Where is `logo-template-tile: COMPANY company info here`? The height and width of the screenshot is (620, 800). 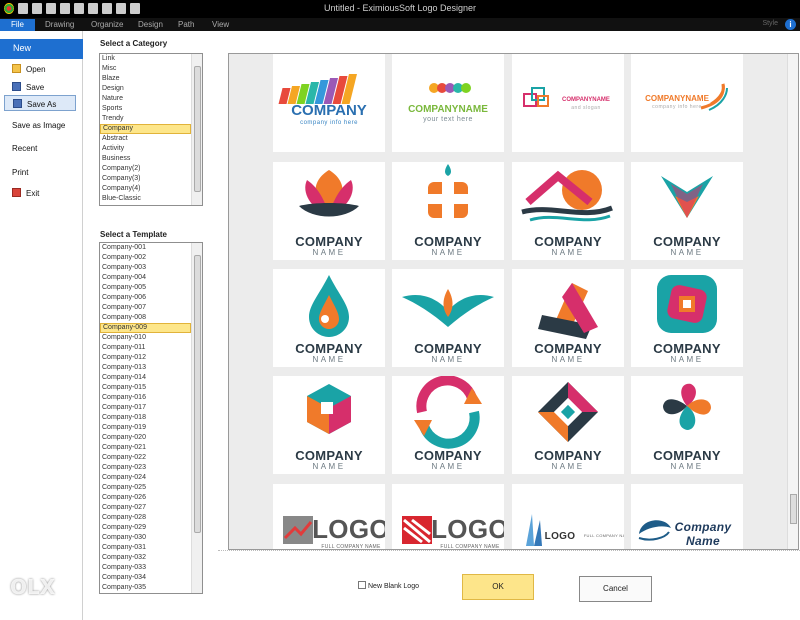
logo-template-tile: COMPANY company info here is located at coordinates (329, 103).